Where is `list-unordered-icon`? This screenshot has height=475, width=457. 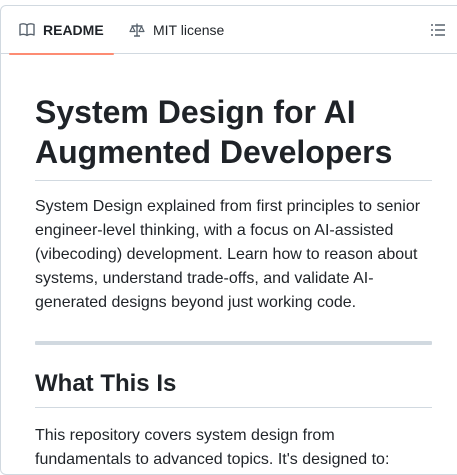 list-unordered-icon is located at coordinates (438, 30).